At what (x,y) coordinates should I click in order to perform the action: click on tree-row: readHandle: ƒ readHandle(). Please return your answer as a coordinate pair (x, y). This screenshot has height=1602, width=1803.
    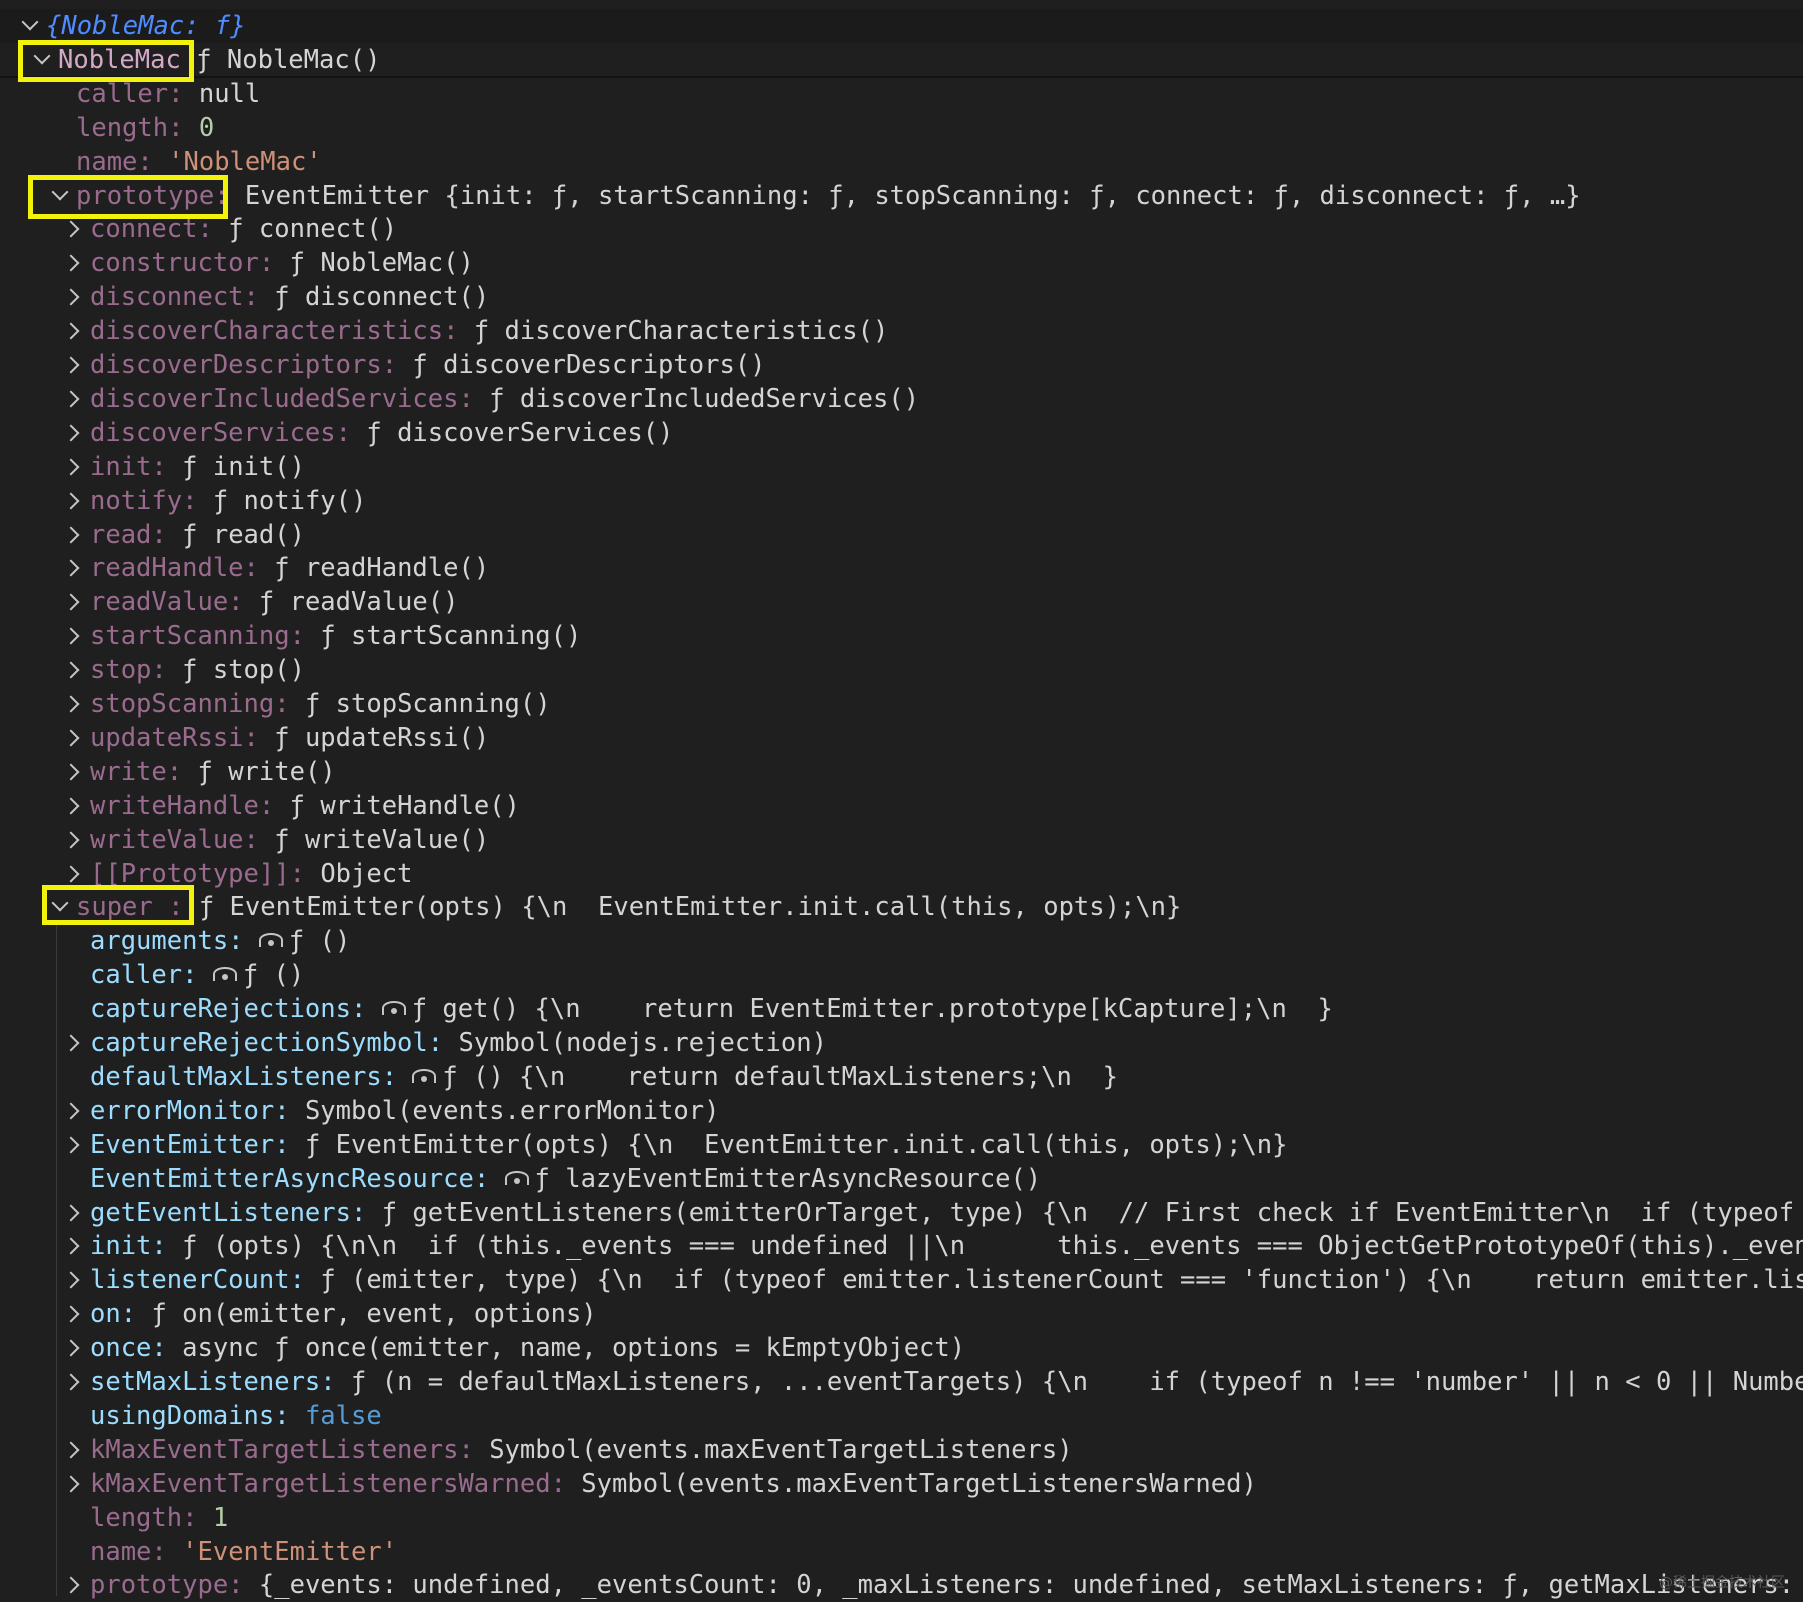
    Looking at the image, I should click on (901, 568).